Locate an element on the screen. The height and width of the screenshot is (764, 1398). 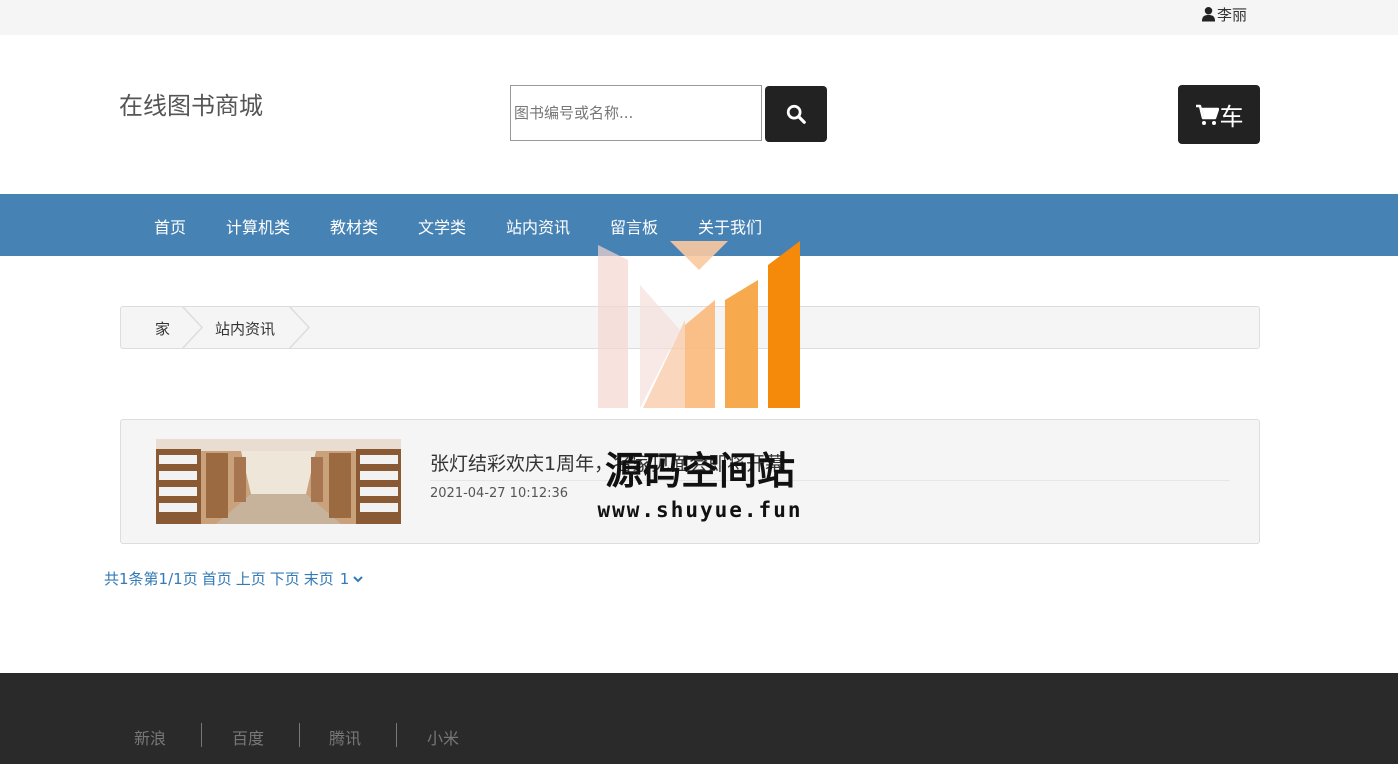
search-button is located at coordinates (796, 114).